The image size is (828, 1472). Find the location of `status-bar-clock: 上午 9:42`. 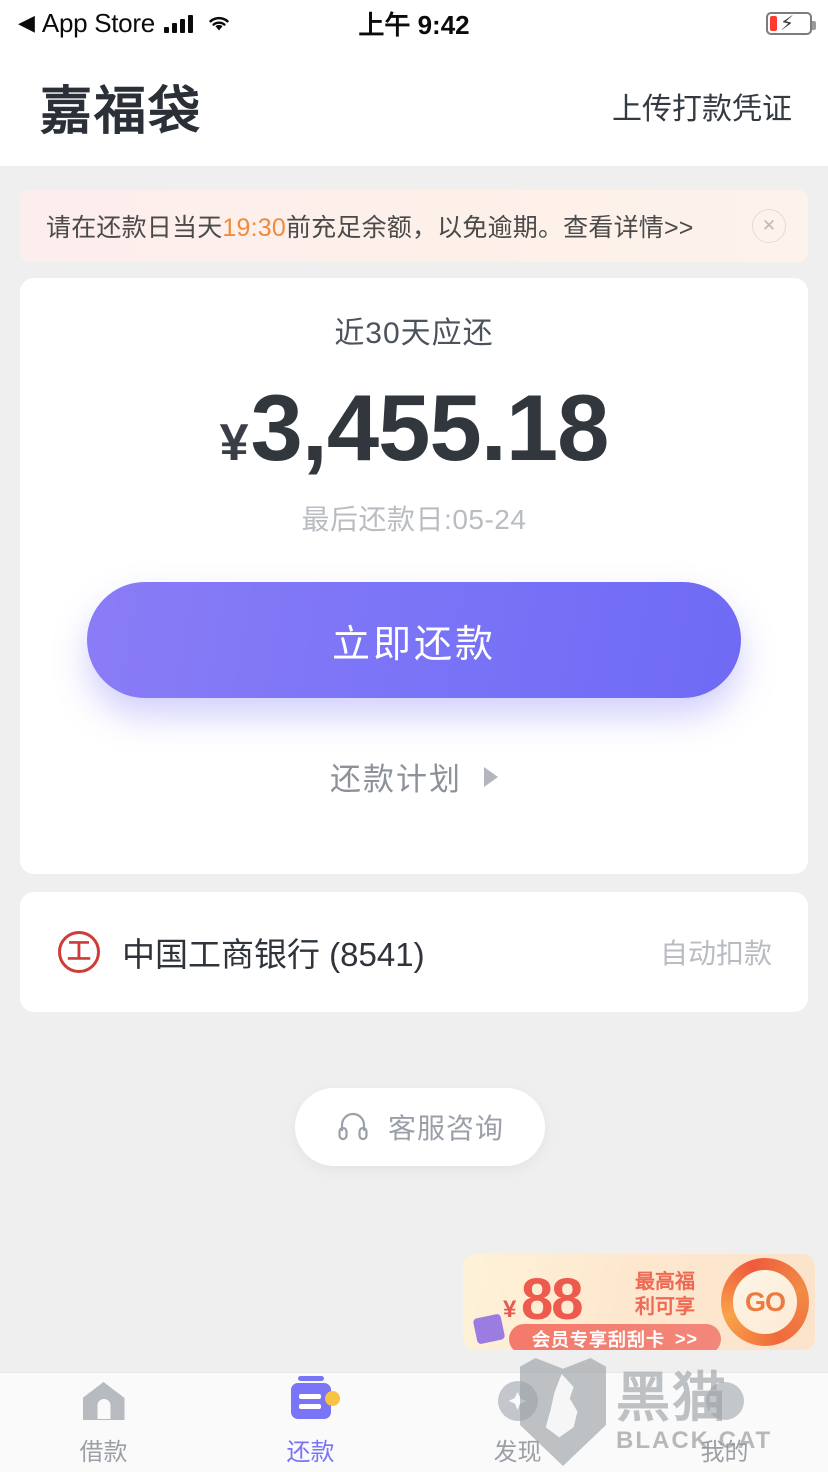

status-bar-clock: 上午 9:42 is located at coordinates (414, 24).